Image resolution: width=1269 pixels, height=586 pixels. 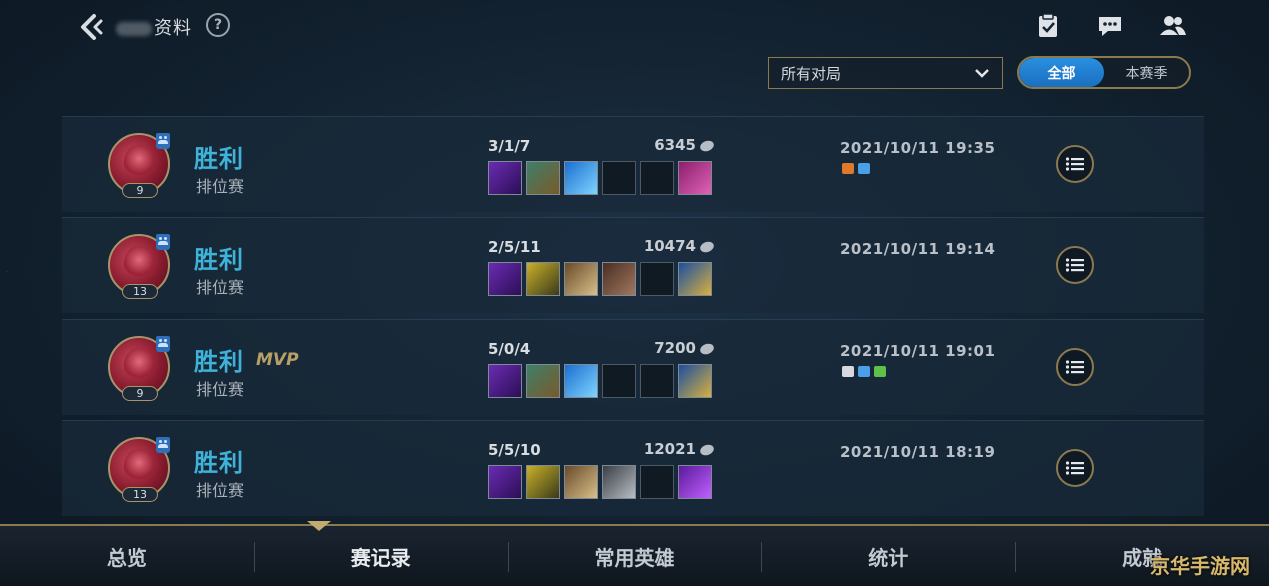 I want to click on back-button, so click(x=91, y=27).